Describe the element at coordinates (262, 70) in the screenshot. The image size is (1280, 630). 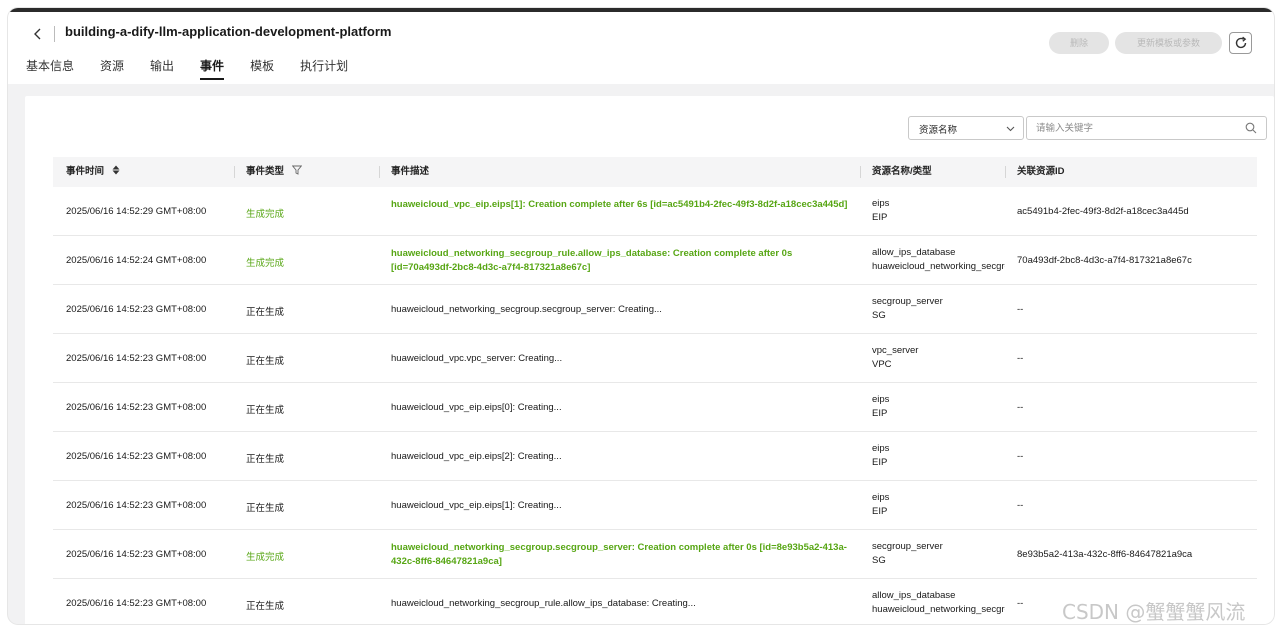
I see `tab-template: 模板` at that location.